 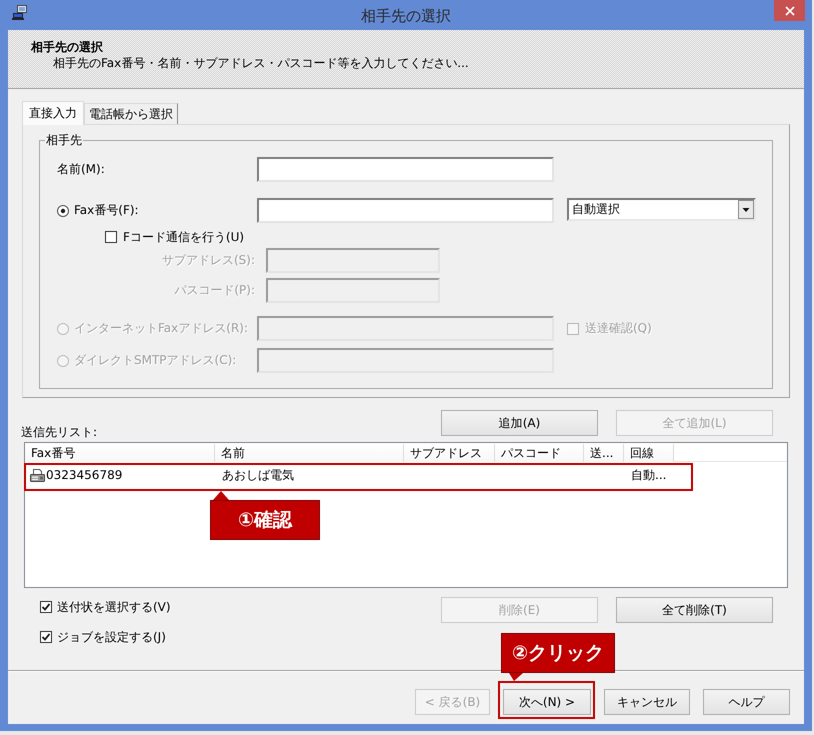 I want to click on radio-label: インターネットFaxアドレス(R):, so click(x=161, y=328).